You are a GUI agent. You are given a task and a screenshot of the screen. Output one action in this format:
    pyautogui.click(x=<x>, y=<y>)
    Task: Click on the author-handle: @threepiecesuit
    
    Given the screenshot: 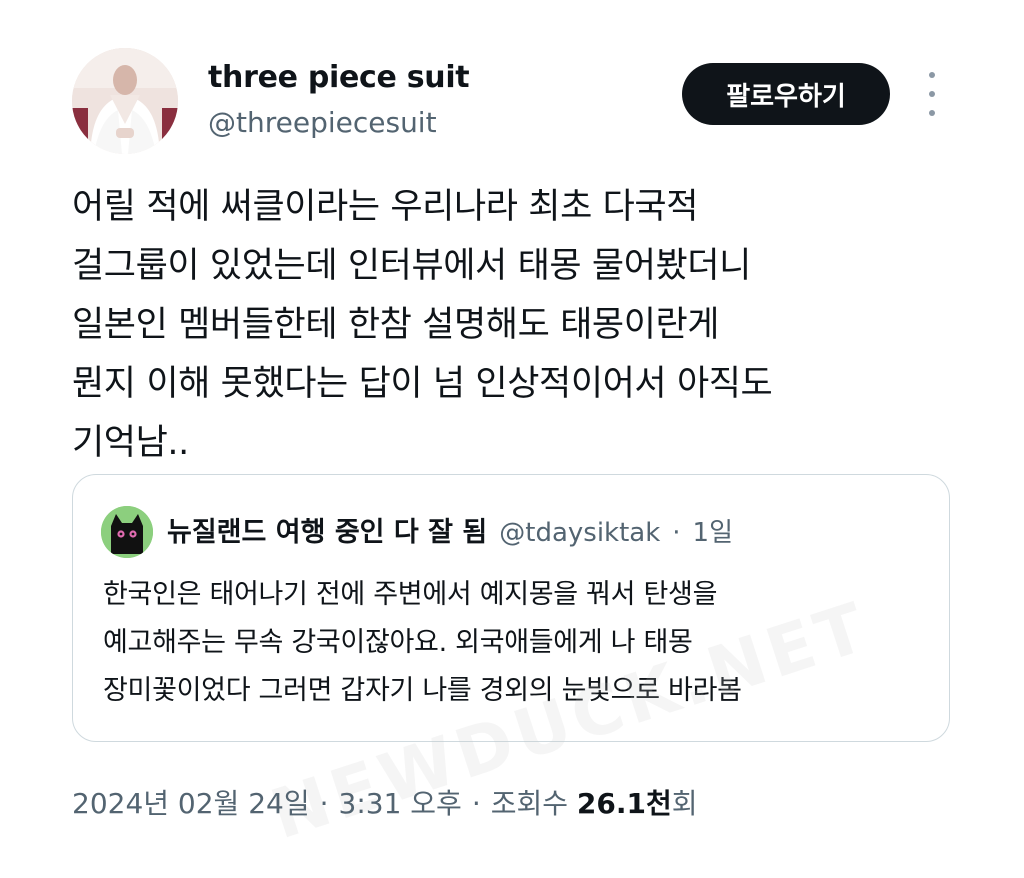 What is the action you would take?
    pyautogui.click(x=322, y=122)
    